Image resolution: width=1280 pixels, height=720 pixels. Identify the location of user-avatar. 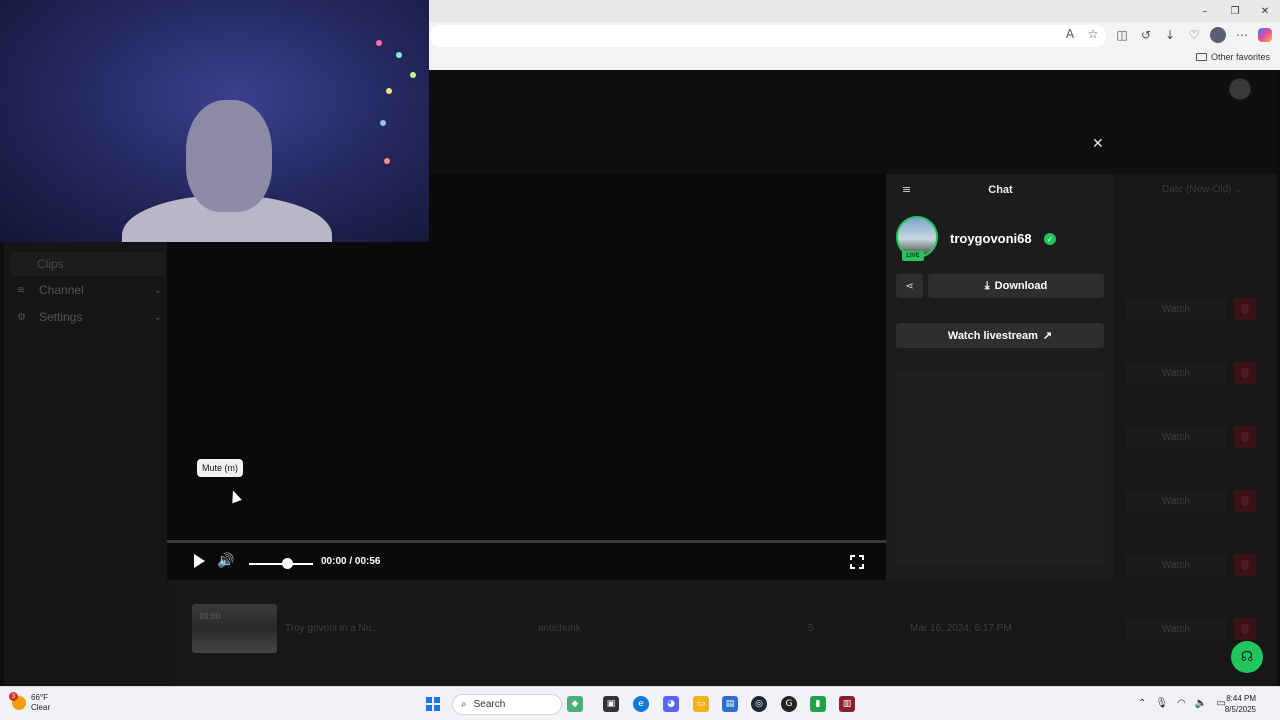
(1240, 89).